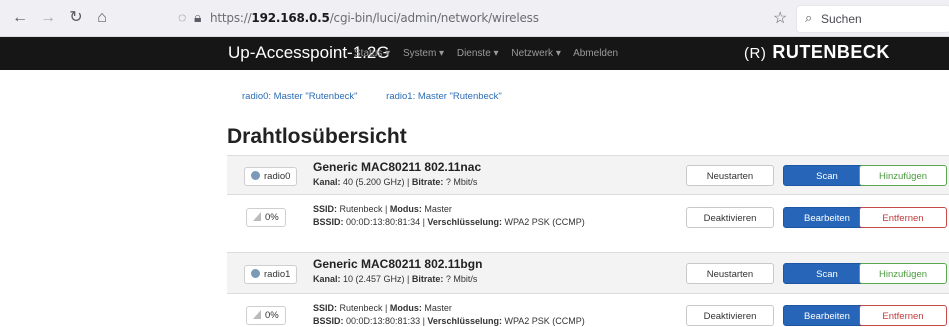 Image resolution: width=949 pixels, height=327 pixels. I want to click on search-input: ⌕ Suchen, so click(872, 19).